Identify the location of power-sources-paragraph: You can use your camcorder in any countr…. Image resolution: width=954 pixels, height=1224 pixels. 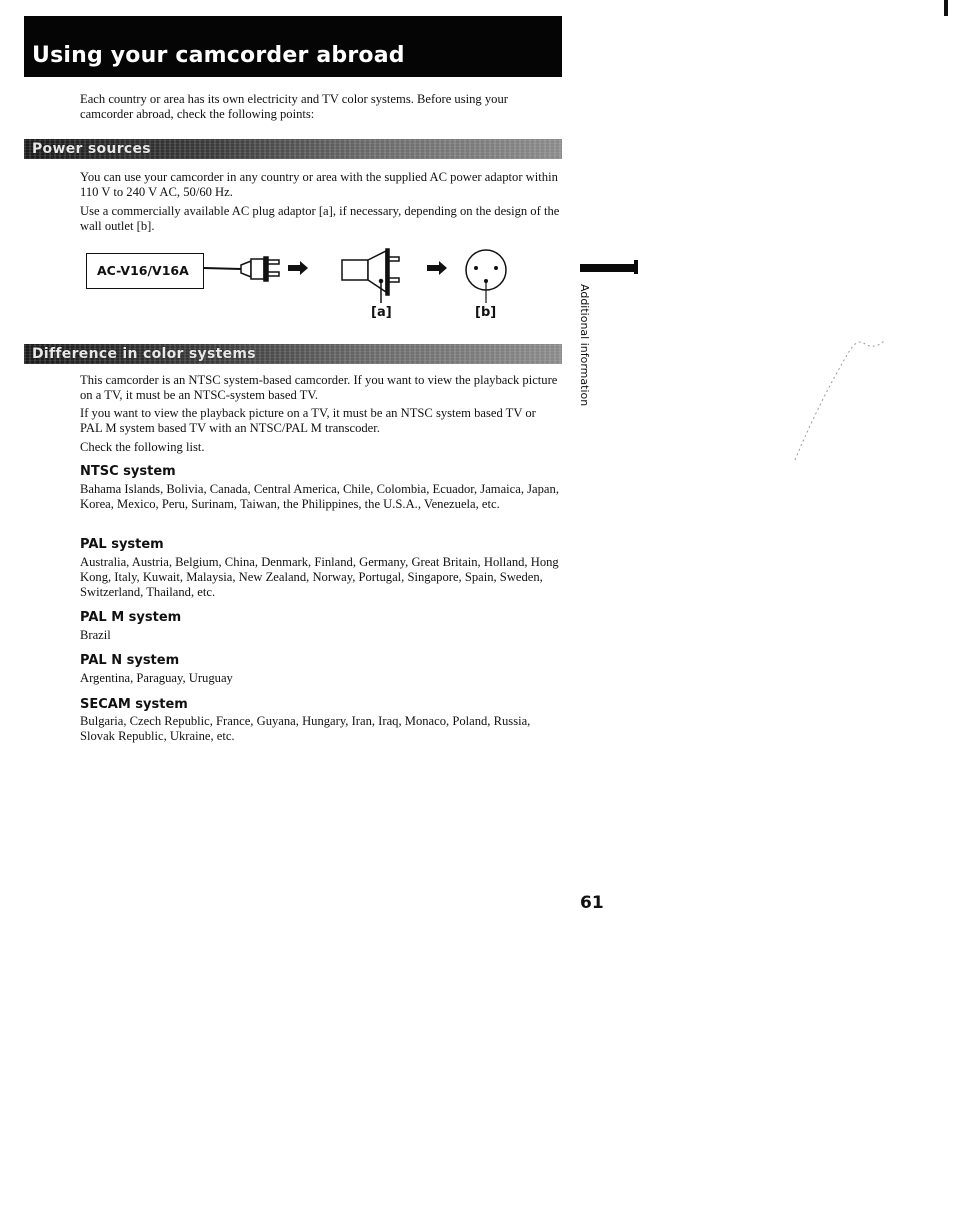
(319, 184).